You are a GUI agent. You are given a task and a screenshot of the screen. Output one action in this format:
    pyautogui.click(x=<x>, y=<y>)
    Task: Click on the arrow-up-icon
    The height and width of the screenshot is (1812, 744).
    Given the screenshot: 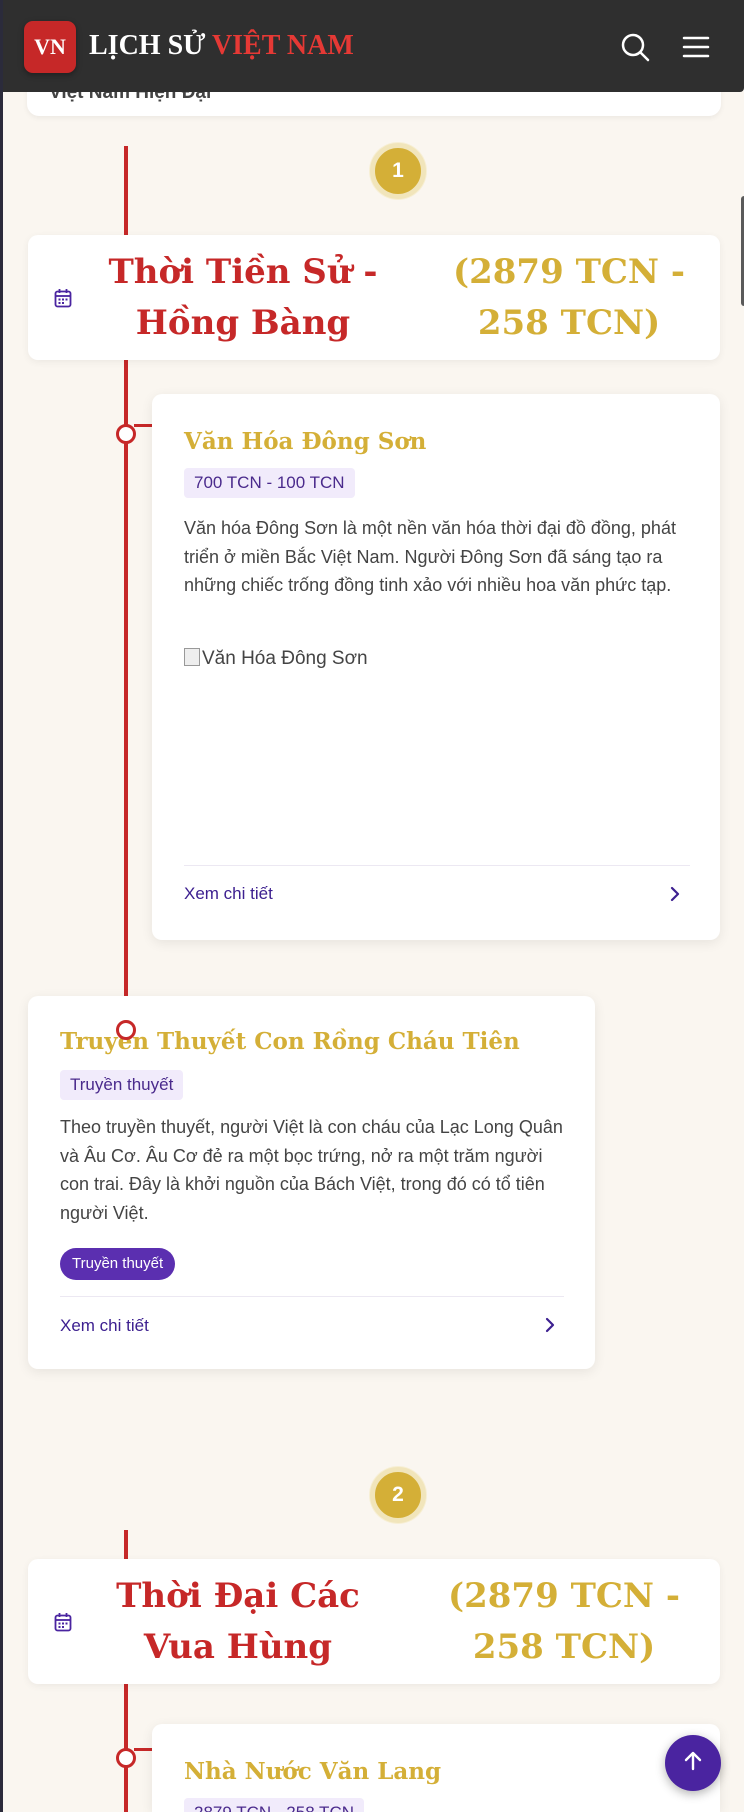 What is the action you would take?
    pyautogui.click(x=693, y=1763)
    